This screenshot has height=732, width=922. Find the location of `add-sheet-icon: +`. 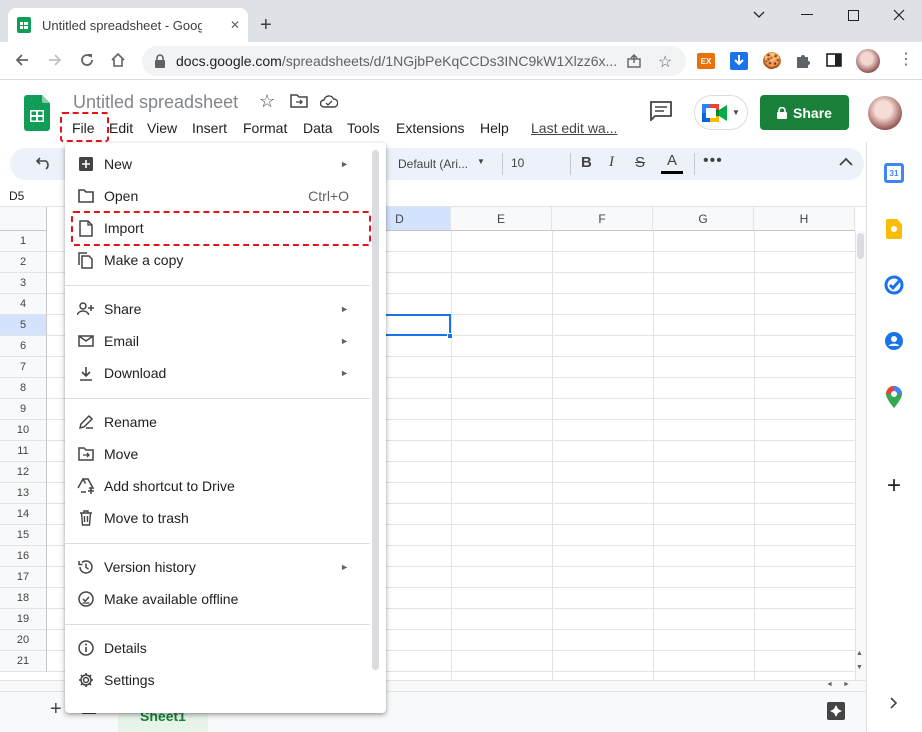

add-sheet-icon: + is located at coordinates (56, 709).